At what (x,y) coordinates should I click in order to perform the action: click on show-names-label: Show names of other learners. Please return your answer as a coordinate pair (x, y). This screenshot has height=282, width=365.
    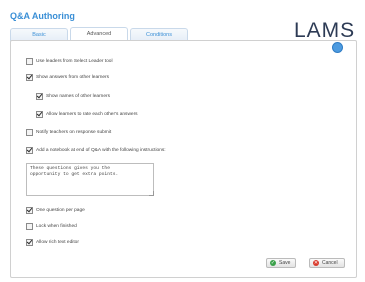
    Looking at the image, I should click on (78, 96).